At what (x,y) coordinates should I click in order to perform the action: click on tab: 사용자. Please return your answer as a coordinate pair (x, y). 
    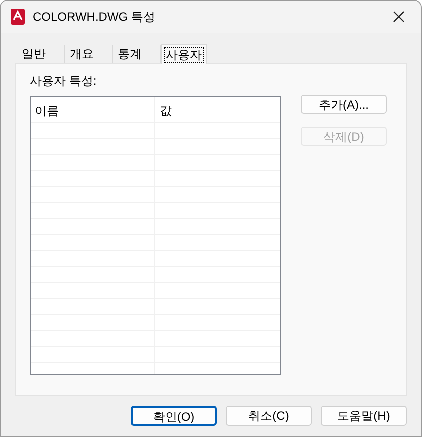
    Looking at the image, I should click on (184, 54).